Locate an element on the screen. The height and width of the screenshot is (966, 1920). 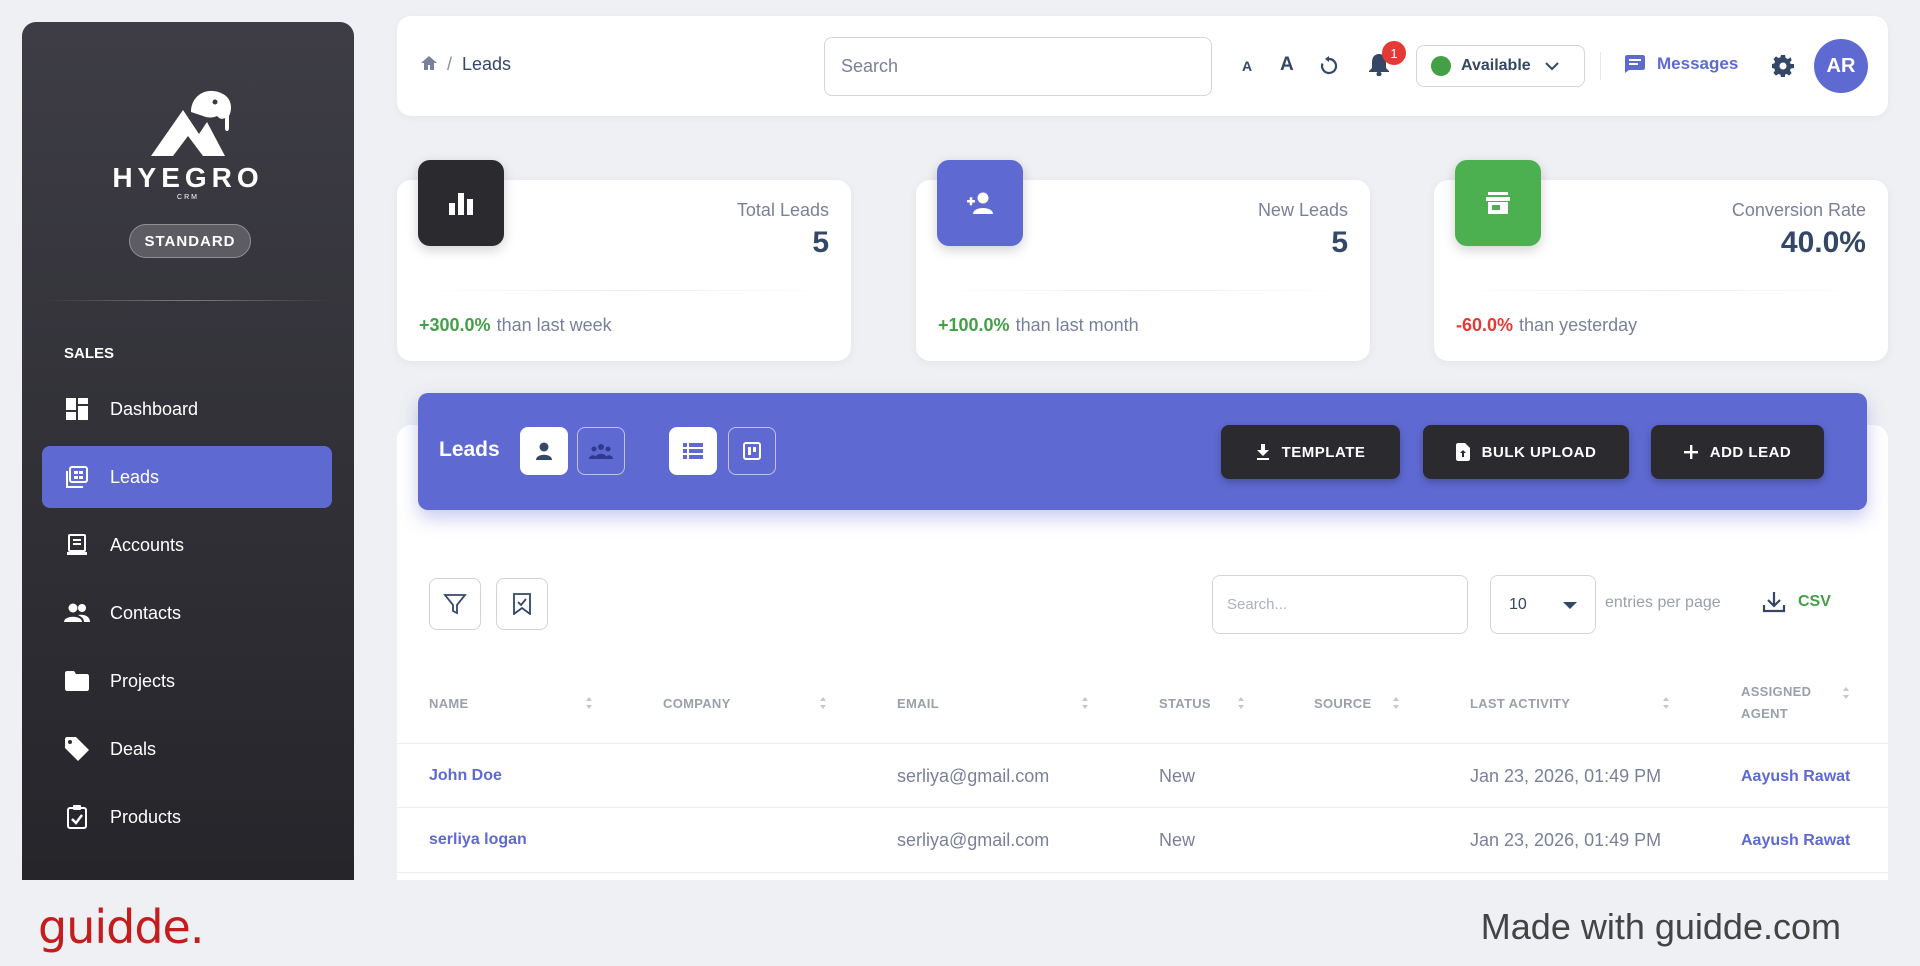
avatar: AR is located at coordinates (1841, 66).